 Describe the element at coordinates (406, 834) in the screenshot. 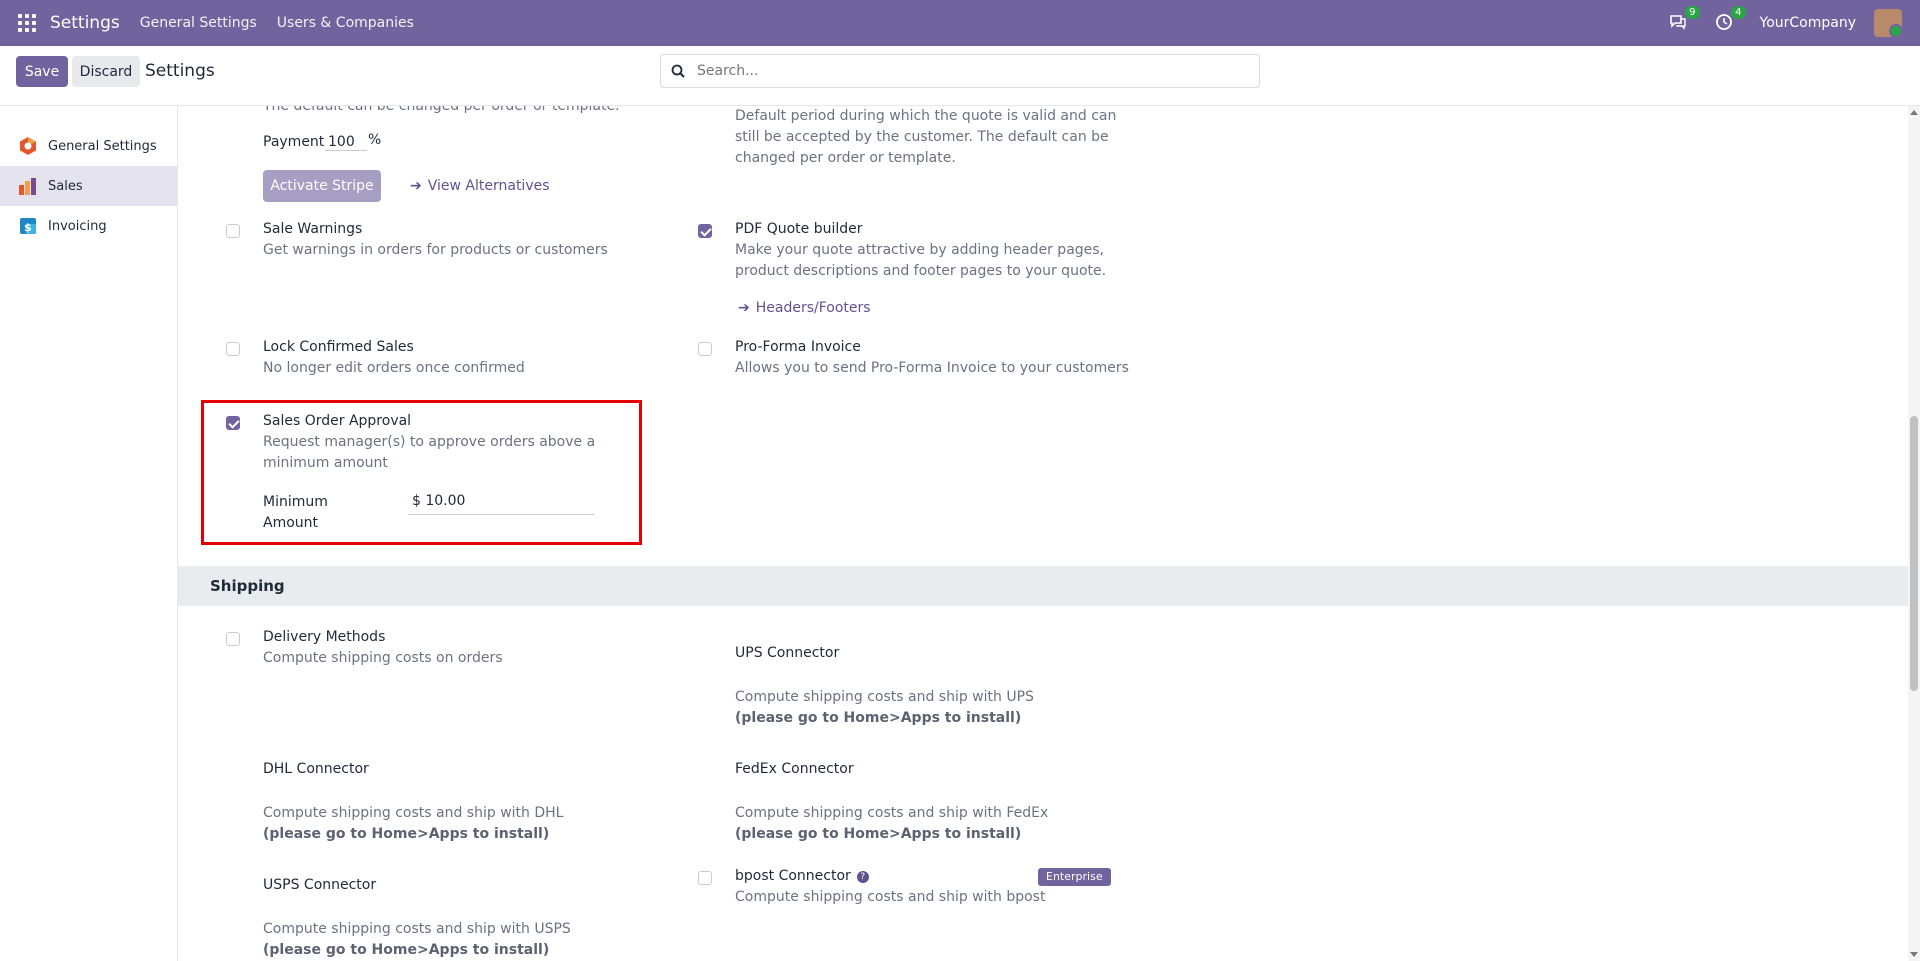

I see `dhl-connector-note: (please go to Home>Apps to install)` at that location.